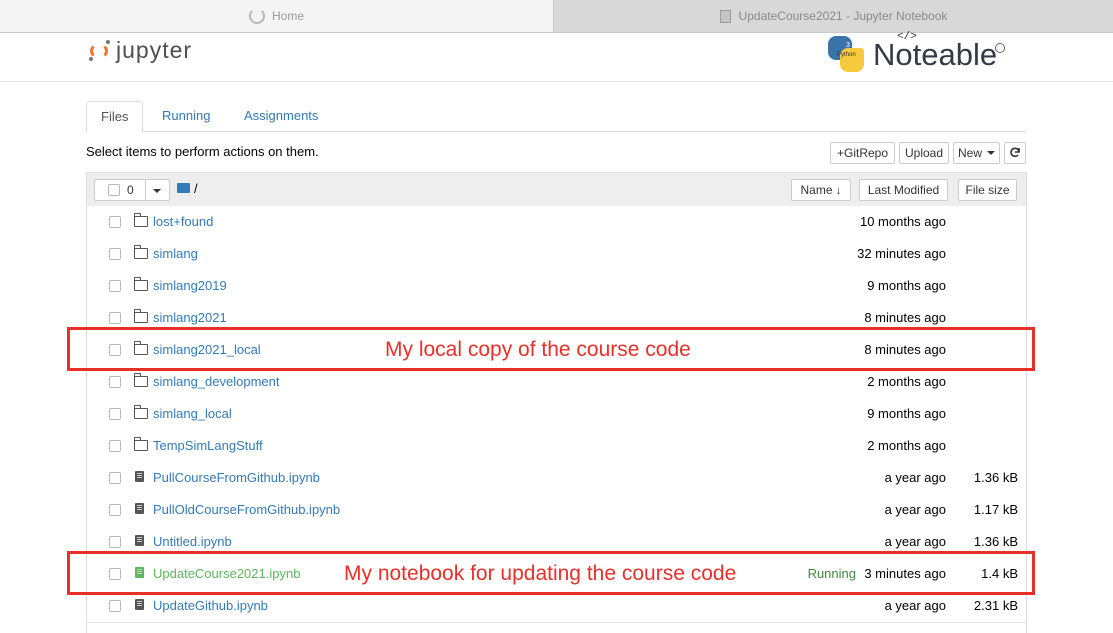 Image resolution: width=1113 pixels, height=633 pixels. I want to click on sort-last-modified-button: Last Modified, so click(903, 190).